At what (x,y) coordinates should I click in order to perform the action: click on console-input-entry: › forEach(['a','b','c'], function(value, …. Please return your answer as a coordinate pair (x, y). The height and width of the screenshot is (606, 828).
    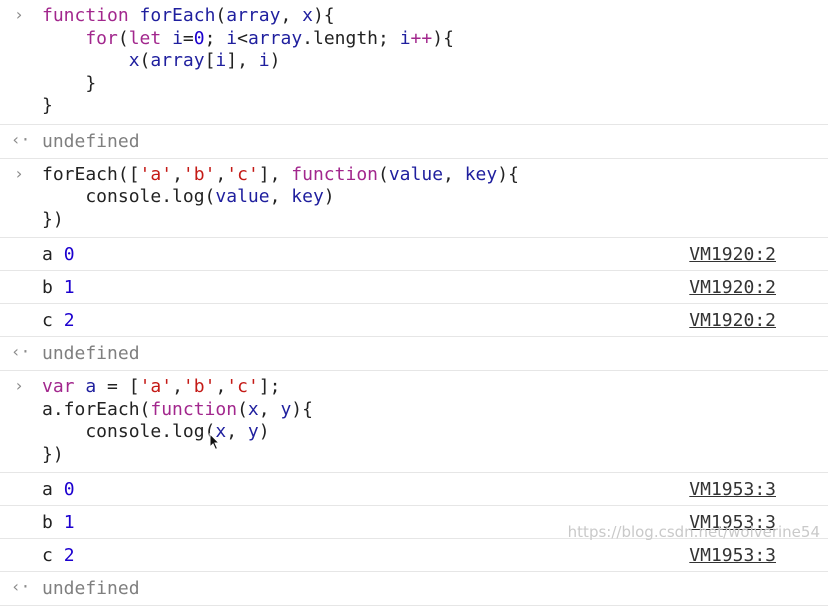
    Looking at the image, I should click on (414, 198).